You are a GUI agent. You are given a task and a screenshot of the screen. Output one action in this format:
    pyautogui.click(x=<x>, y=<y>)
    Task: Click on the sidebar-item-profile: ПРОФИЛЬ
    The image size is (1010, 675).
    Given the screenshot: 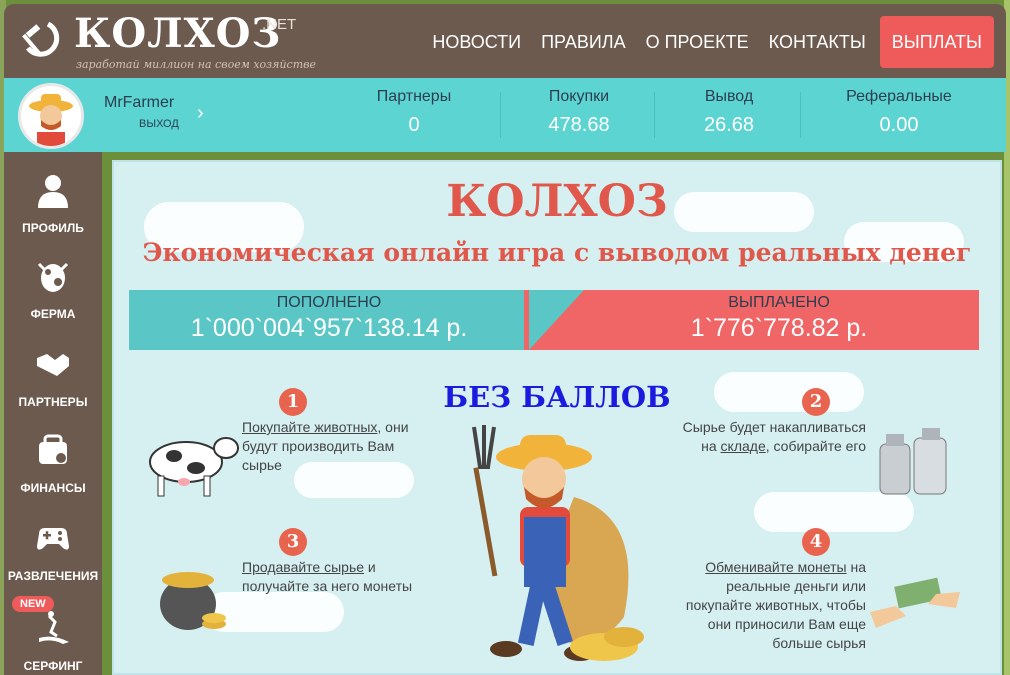 What is the action you would take?
    pyautogui.click(x=53, y=202)
    